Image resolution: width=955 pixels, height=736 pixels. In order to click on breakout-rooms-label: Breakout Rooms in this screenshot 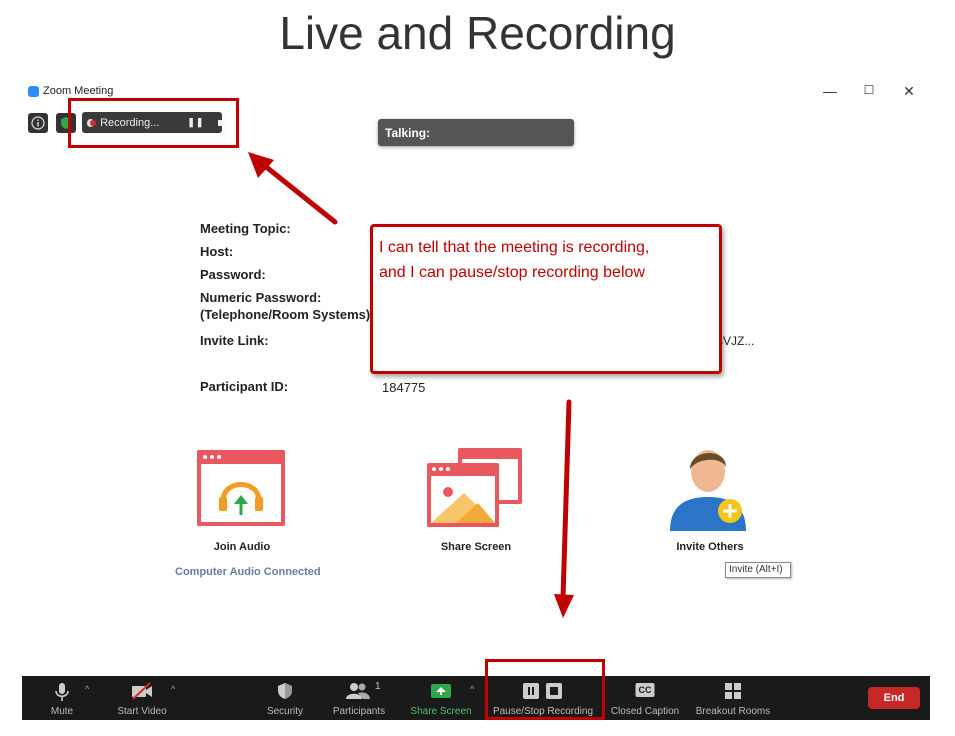, I will do `click(733, 711)`.